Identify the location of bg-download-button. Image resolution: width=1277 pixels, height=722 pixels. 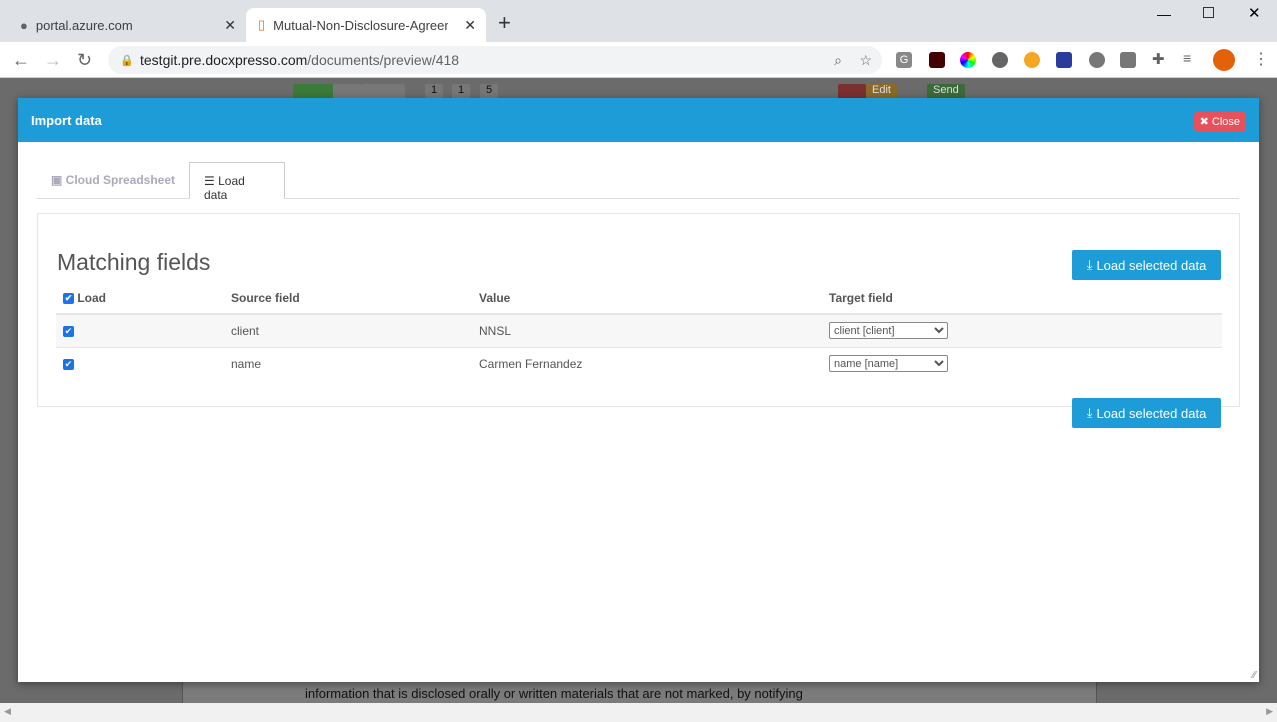
(383, 91).